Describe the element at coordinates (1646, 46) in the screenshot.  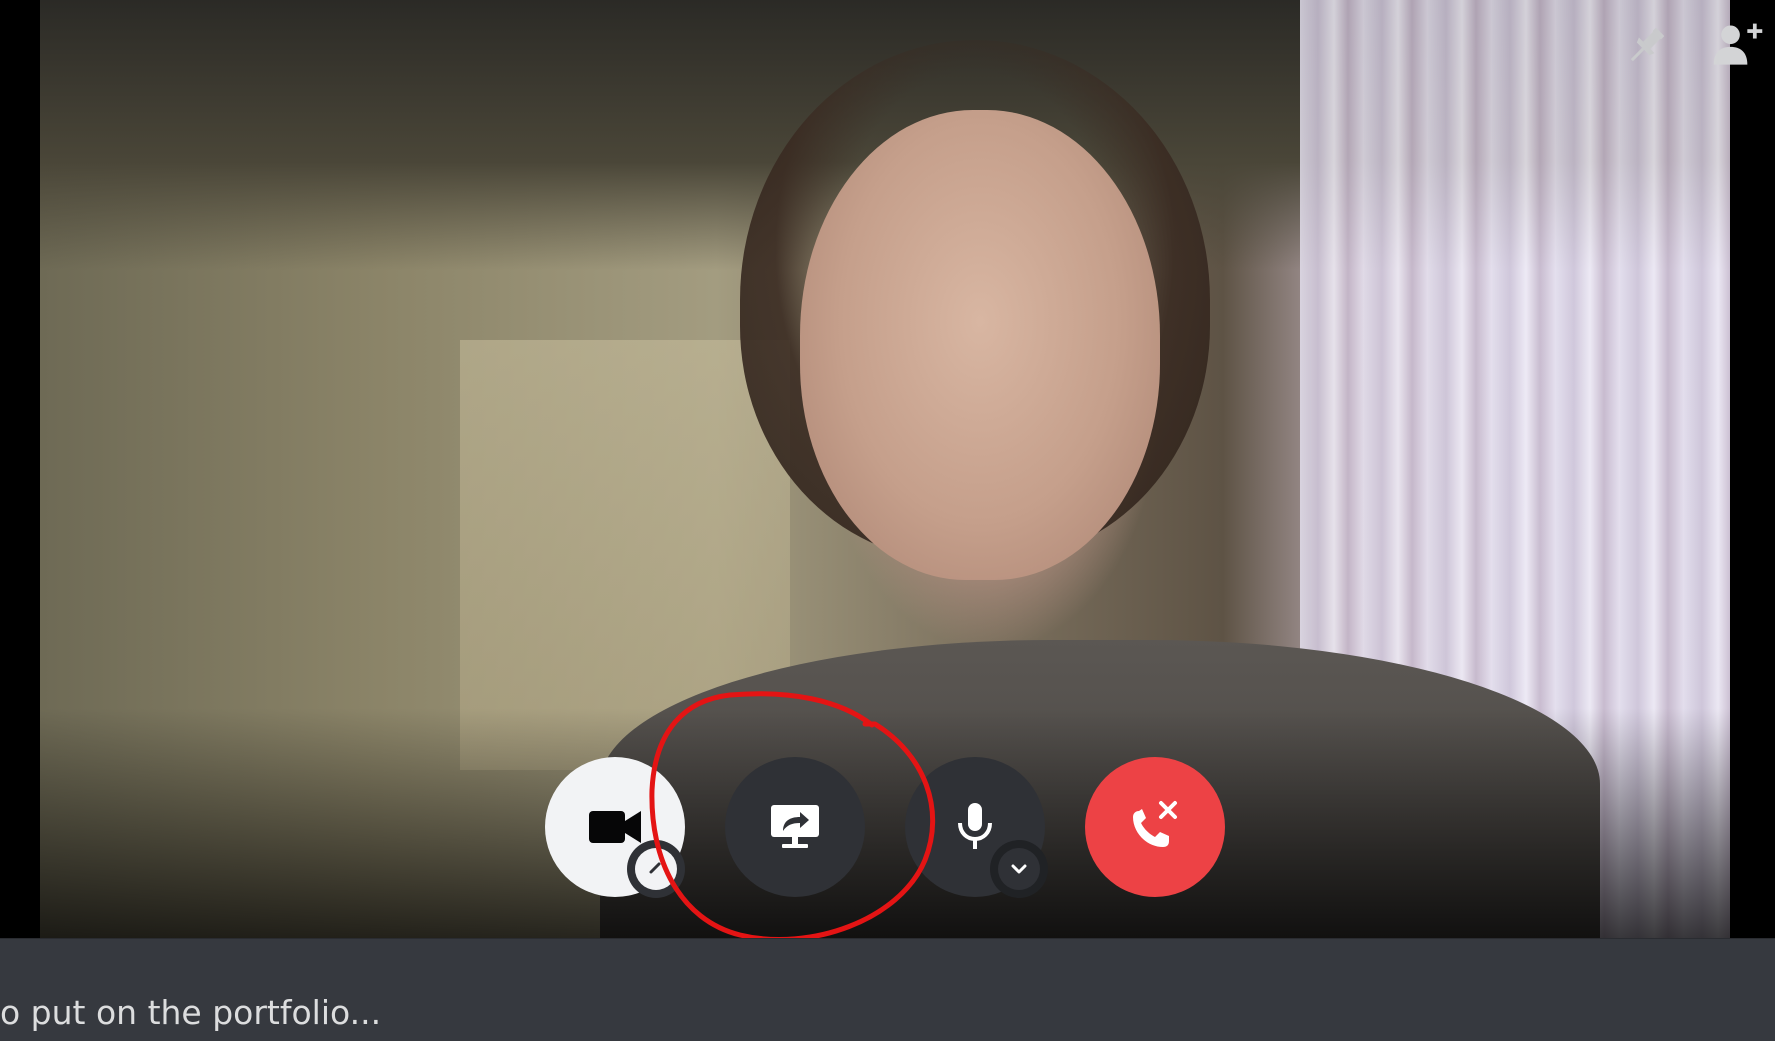
I see `pin-icon` at that location.